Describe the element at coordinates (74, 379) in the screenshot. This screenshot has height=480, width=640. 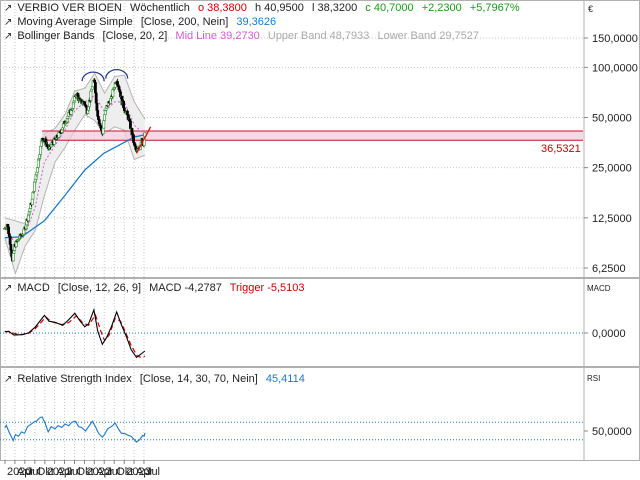
I see `rsi-label: Relative Strength Index` at that location.